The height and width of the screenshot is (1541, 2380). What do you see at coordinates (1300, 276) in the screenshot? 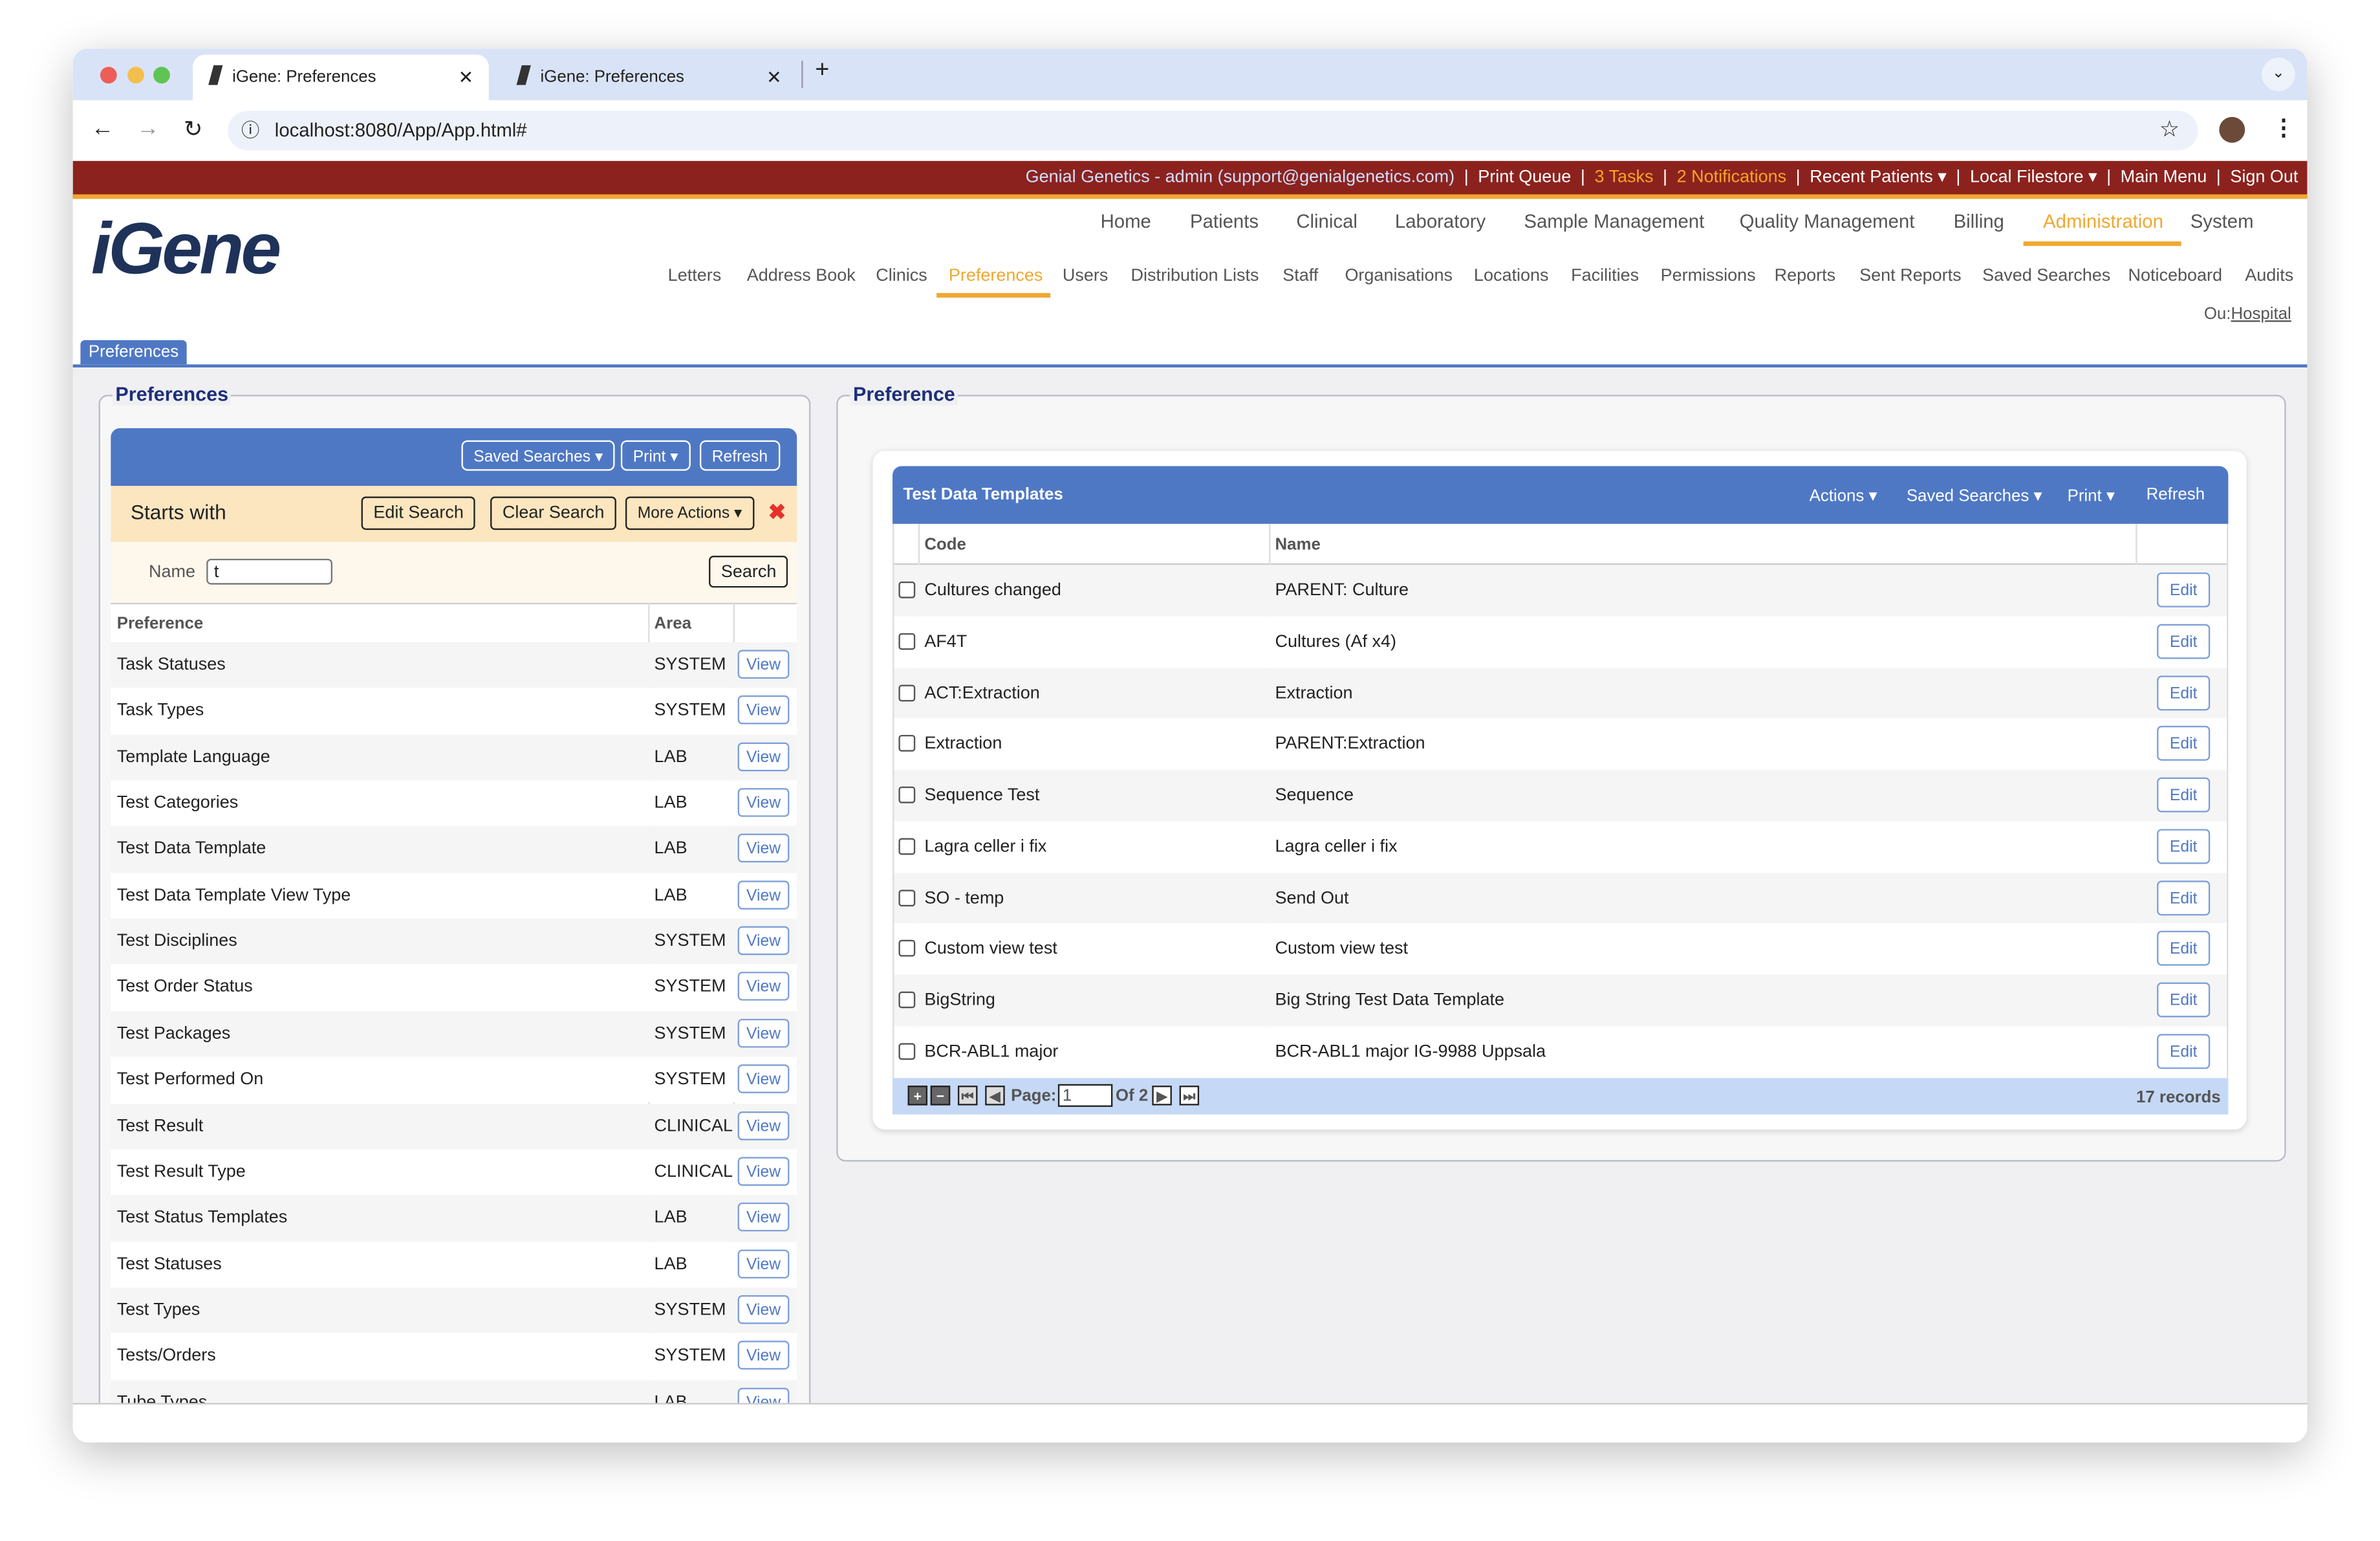
I see `subnav-staff: Staff` at bounding box center [1300, 276].